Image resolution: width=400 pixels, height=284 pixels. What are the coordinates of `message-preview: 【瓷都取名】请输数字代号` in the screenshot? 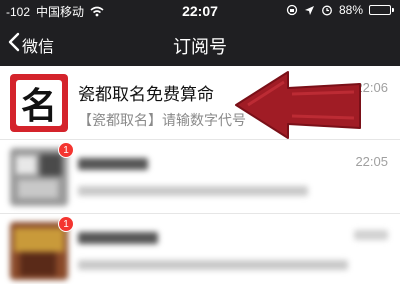 It's located at (162, 120).